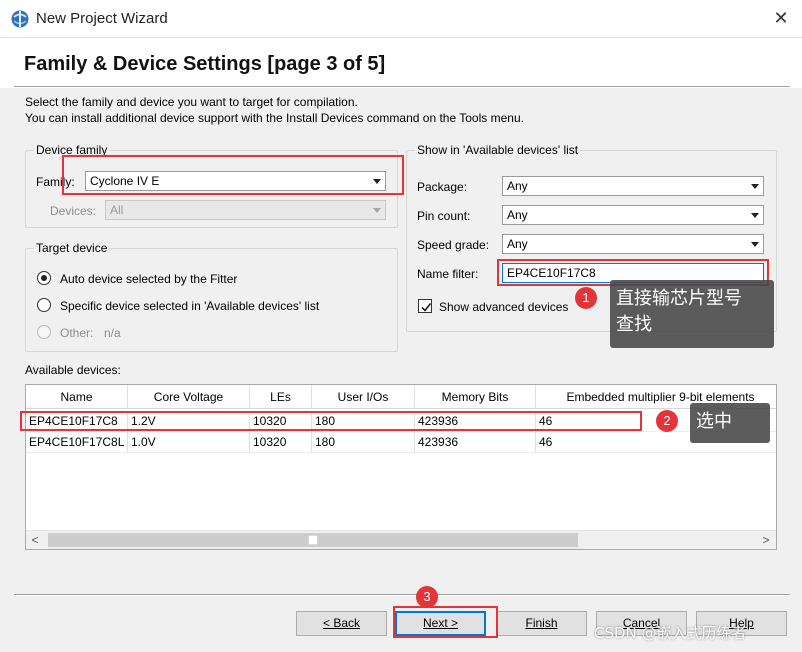 The width and height of the screenshot is (802, 652). What do you see at coordinates (766, 540) in the screenshot?
I see `scroll-right-icon: >` at bounding box center [766, 540].